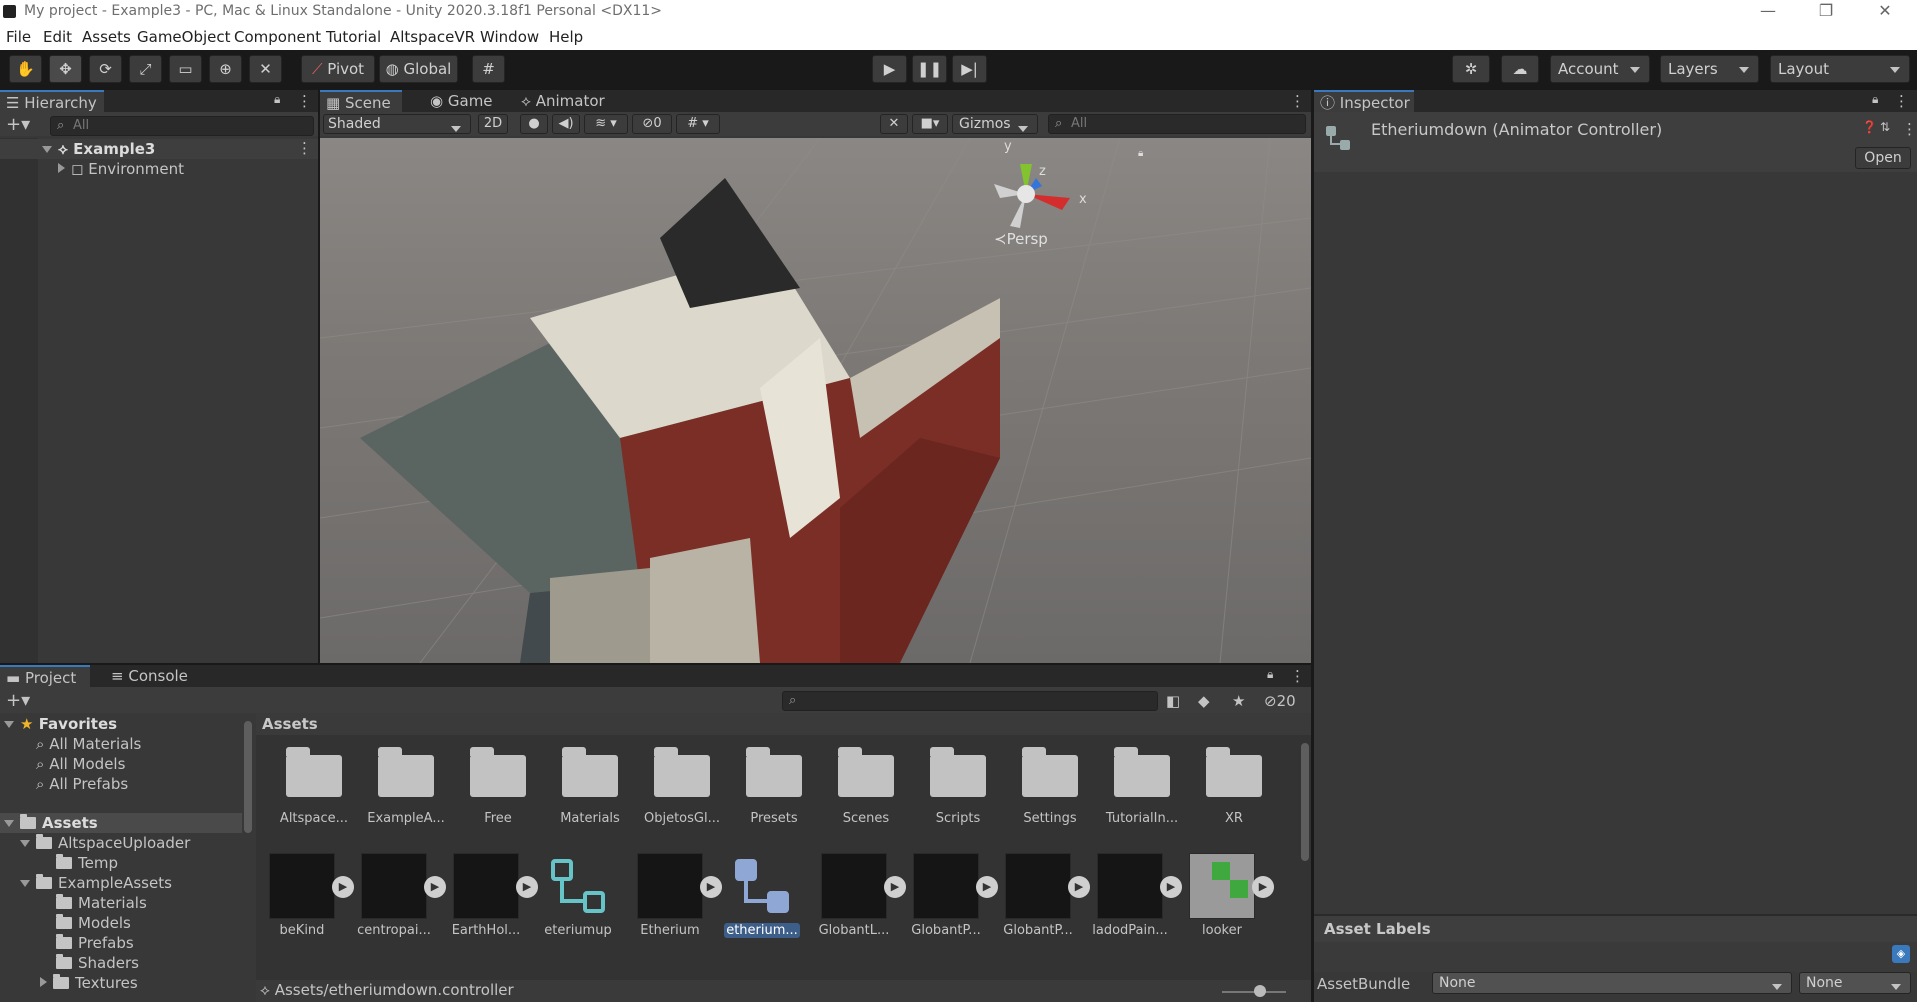 This screenshot has height=1002, width=1917. What do you see at coordinates (1885, 12) in the screenshot?
I see `close-button: ✕` at bounding box center [1885, 12].